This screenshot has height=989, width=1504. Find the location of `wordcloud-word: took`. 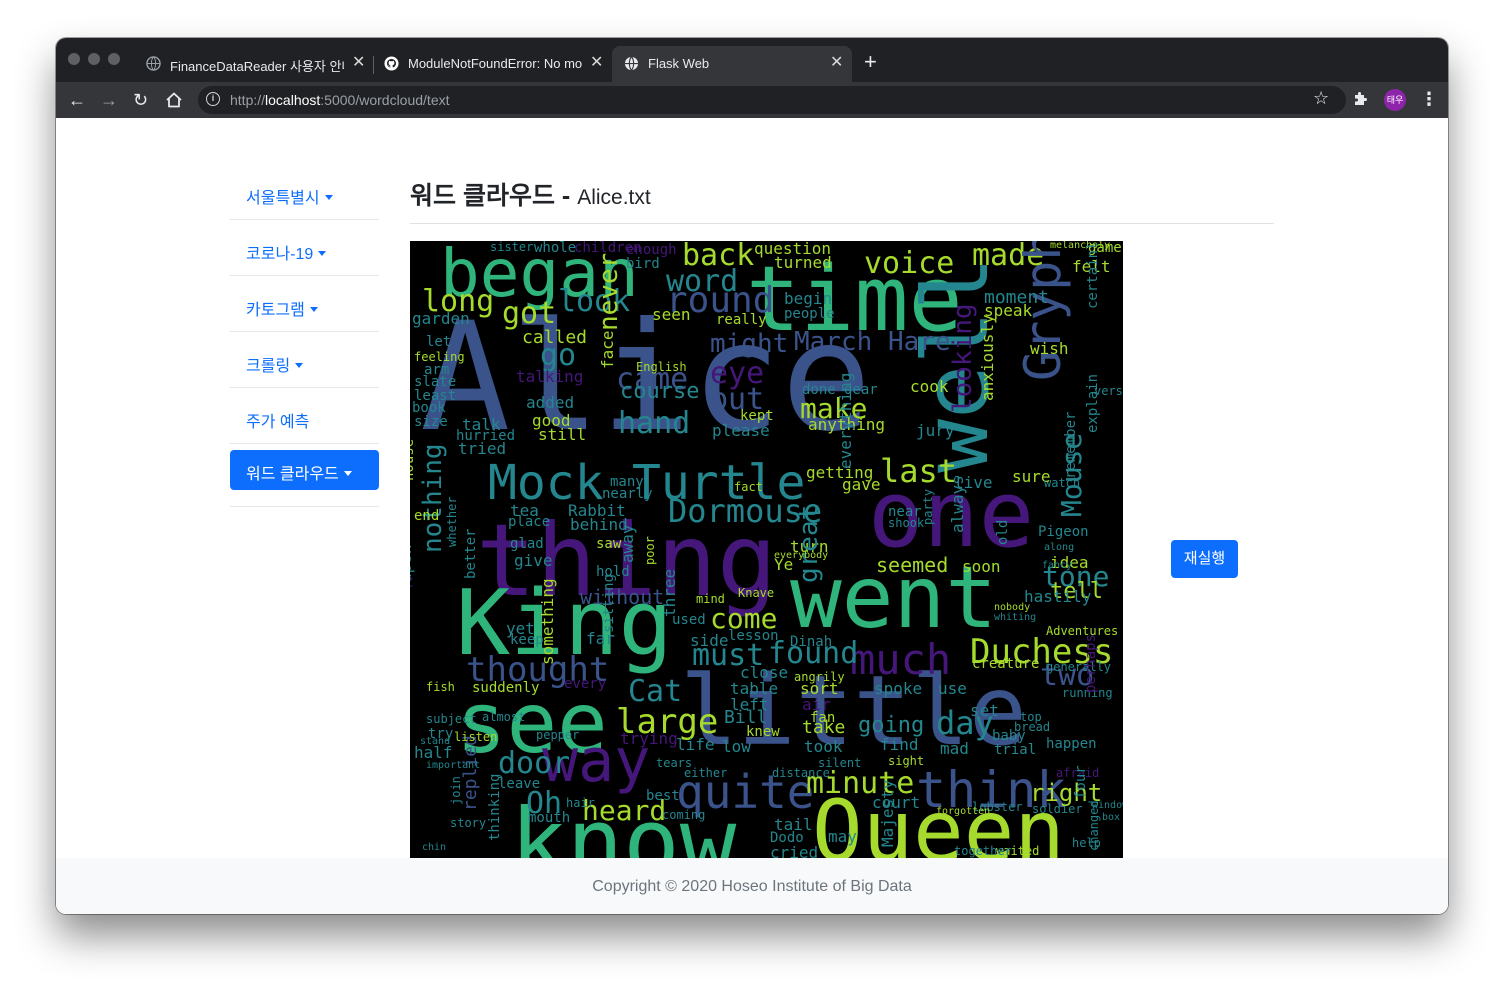

wordcloud-word: took is located at coordinates (823, 746).